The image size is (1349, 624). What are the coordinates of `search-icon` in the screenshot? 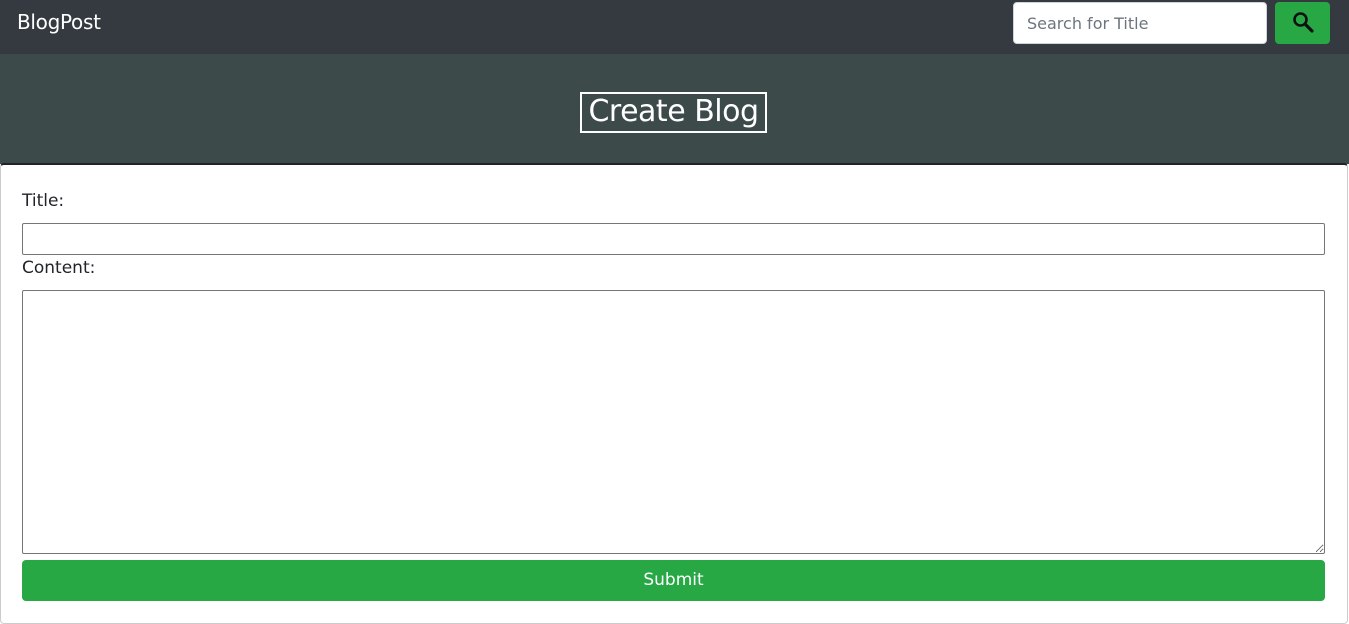 It's located at (1303, 23).